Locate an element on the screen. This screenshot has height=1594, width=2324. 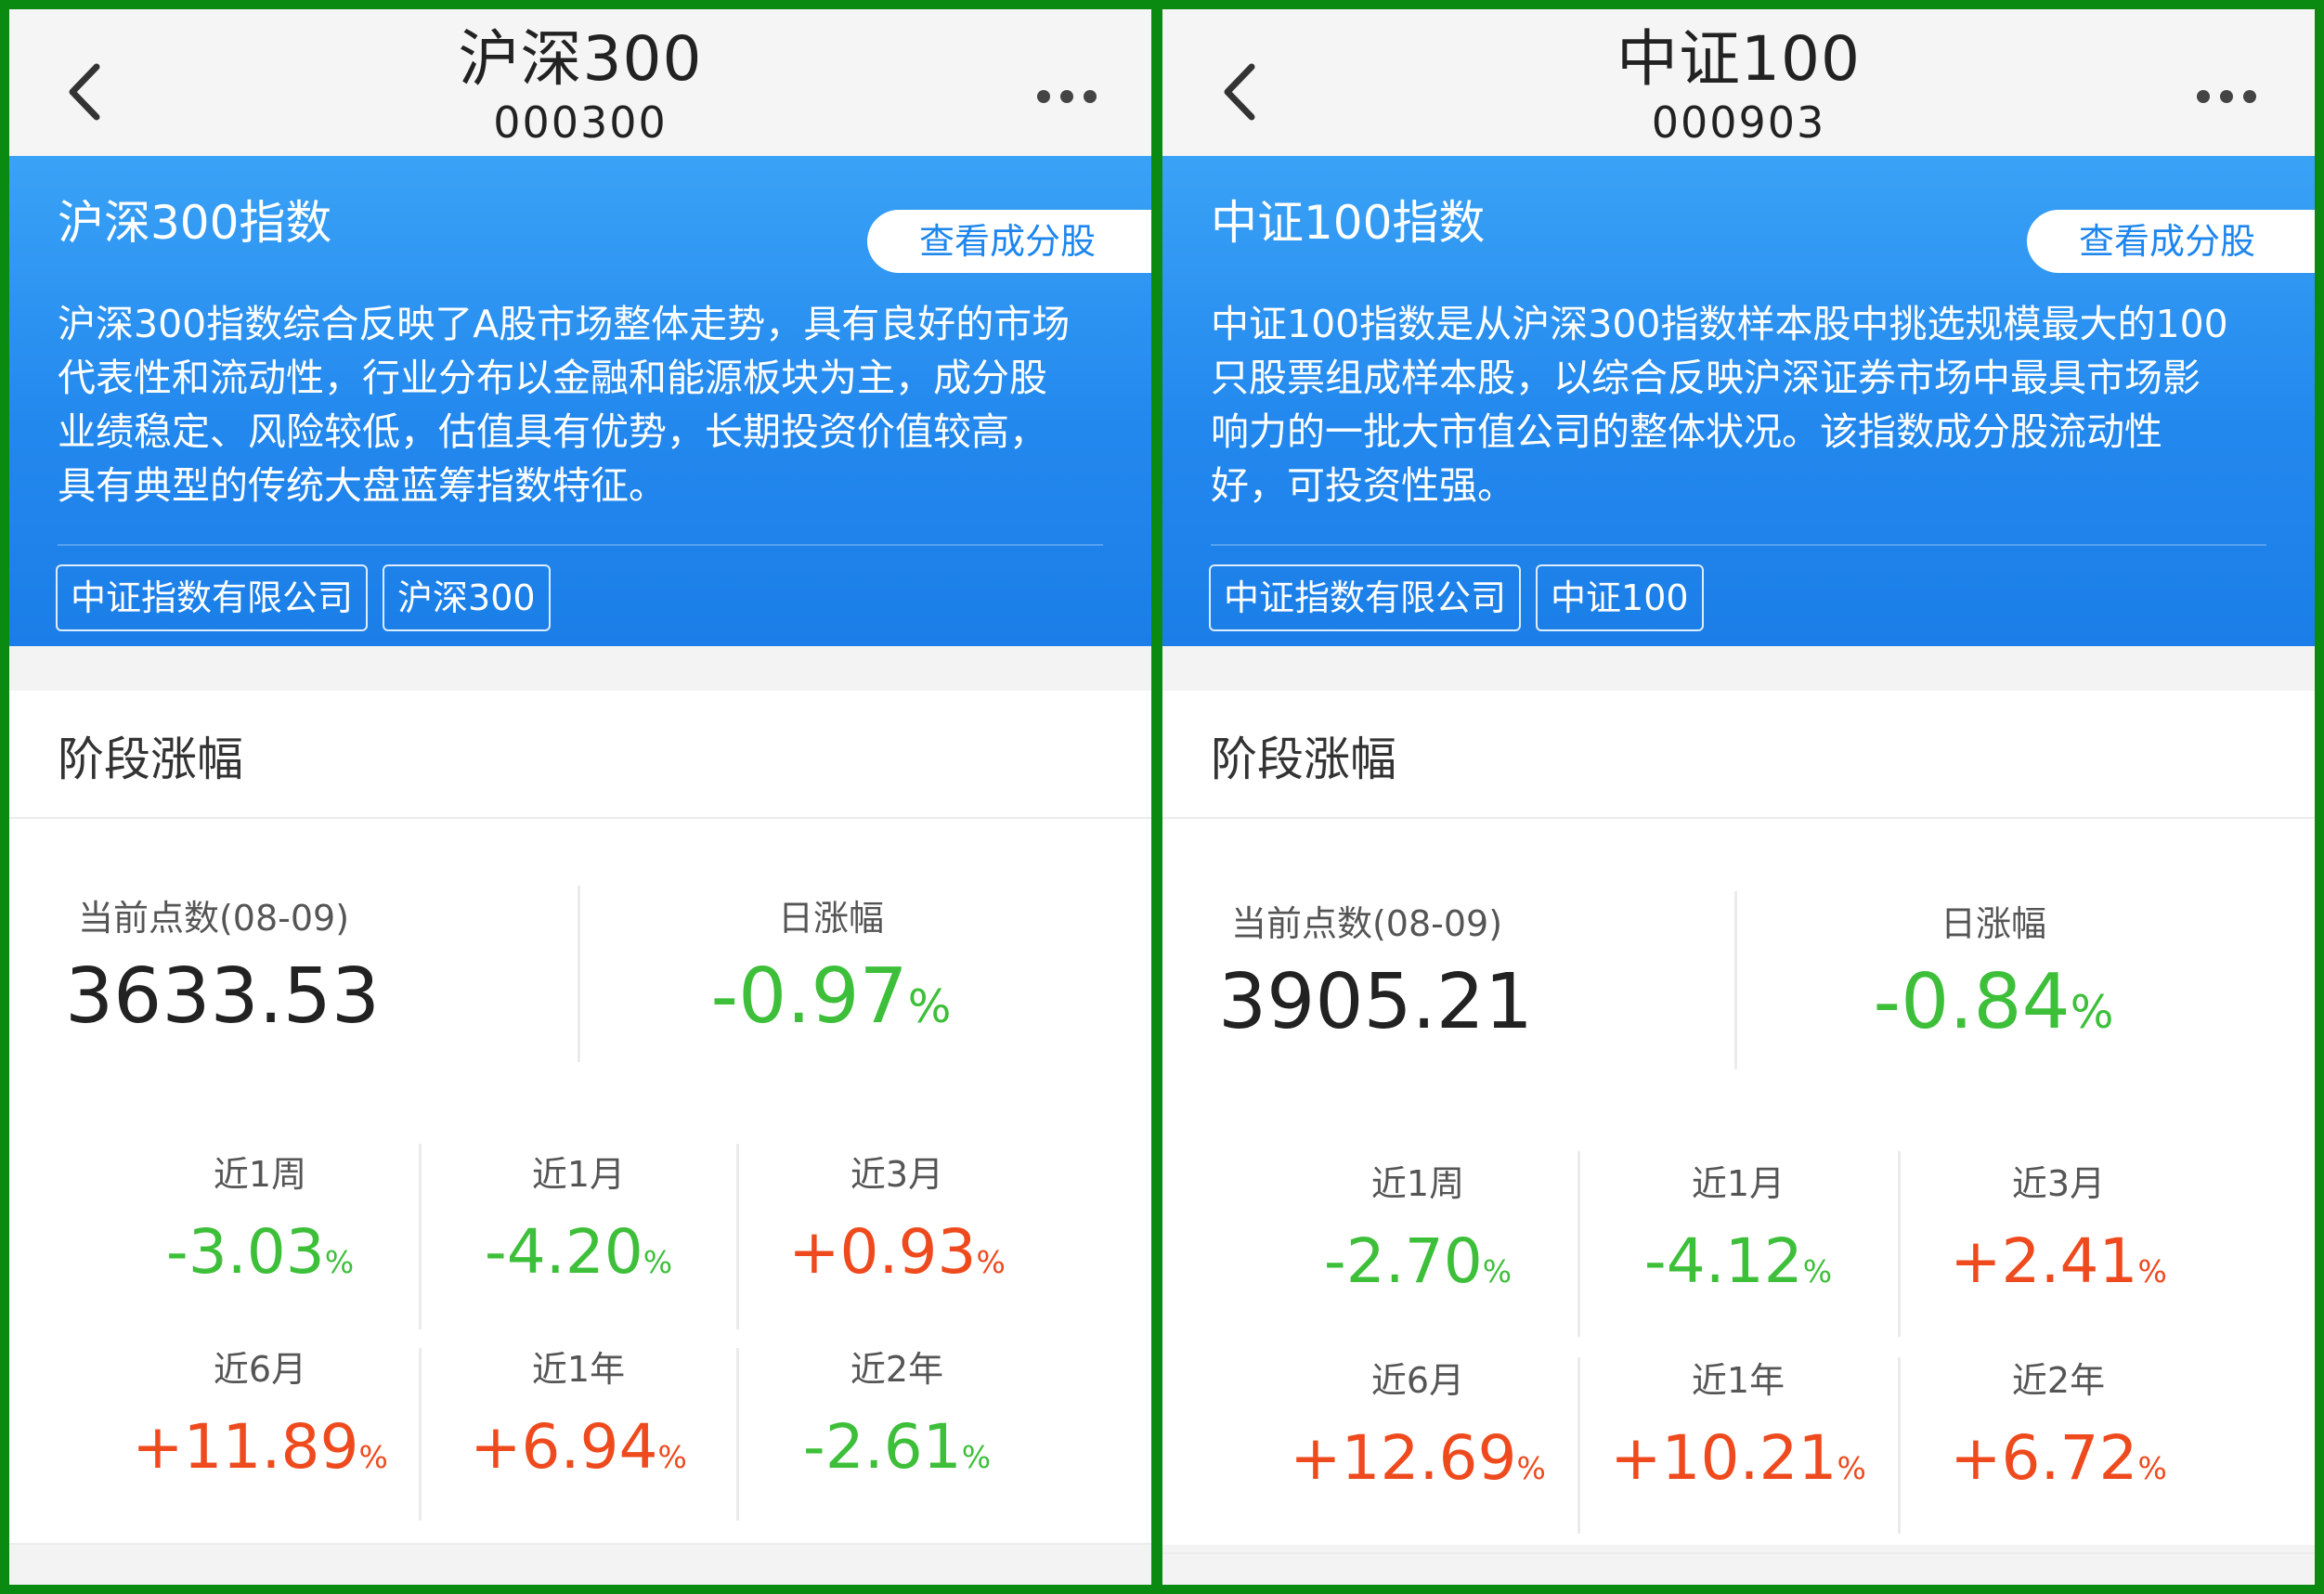
tag-list: 中证指数有限公司 沪深300 is located at coordinates (303, 597).